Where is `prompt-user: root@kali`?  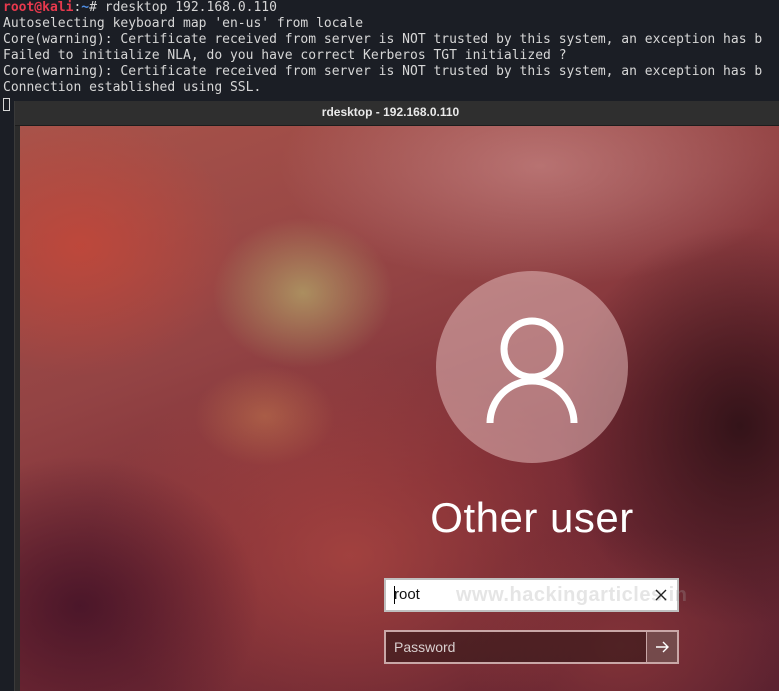
prompt-user: root@kali is located at coordinates (38, 7).